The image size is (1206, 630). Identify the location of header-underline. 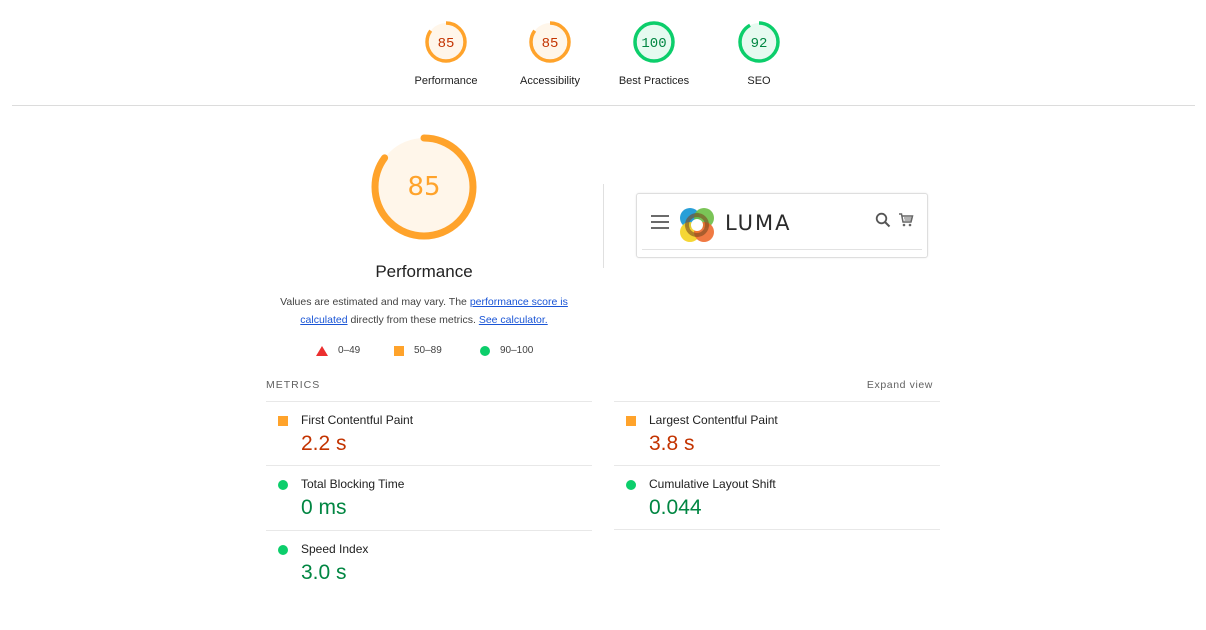
(782, 249).